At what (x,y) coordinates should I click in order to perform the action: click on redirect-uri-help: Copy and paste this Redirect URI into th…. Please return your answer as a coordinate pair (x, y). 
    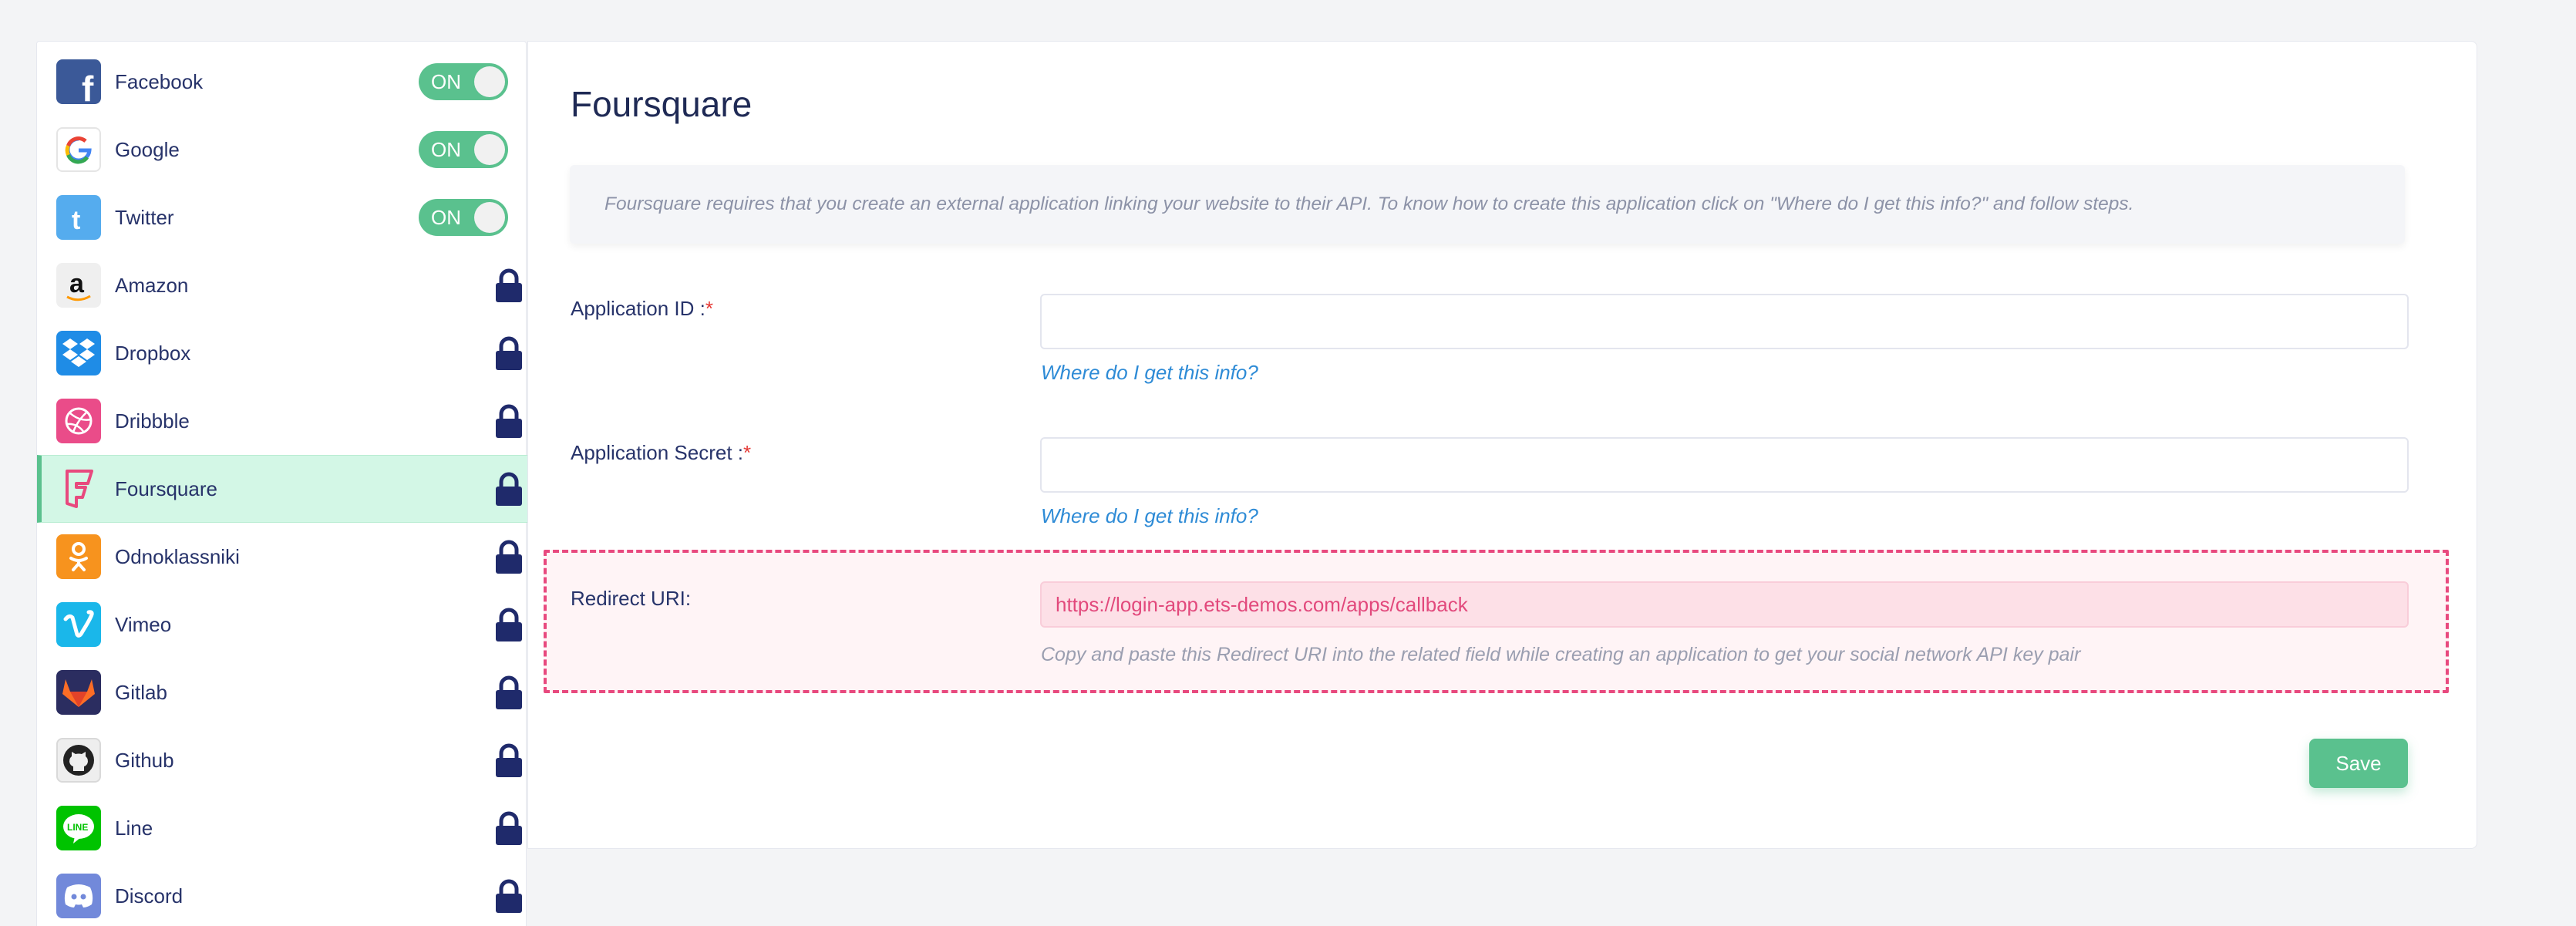
    Looking at the image, I should click on (1561, 654).